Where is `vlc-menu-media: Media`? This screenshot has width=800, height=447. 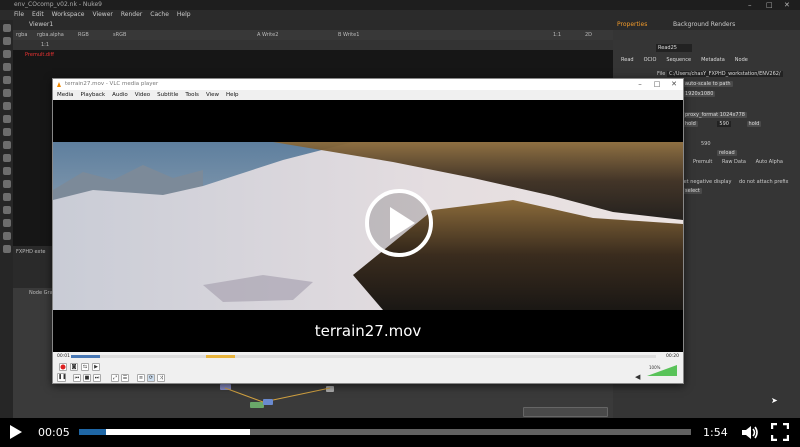
vlc-menu-media: Media is located at coordinates (65, 95).